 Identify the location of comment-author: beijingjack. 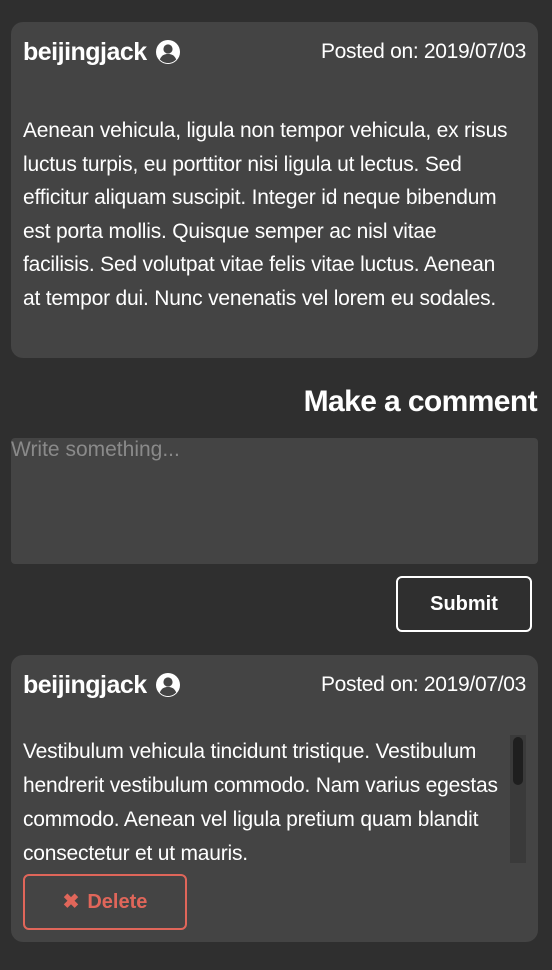
(102, 685).